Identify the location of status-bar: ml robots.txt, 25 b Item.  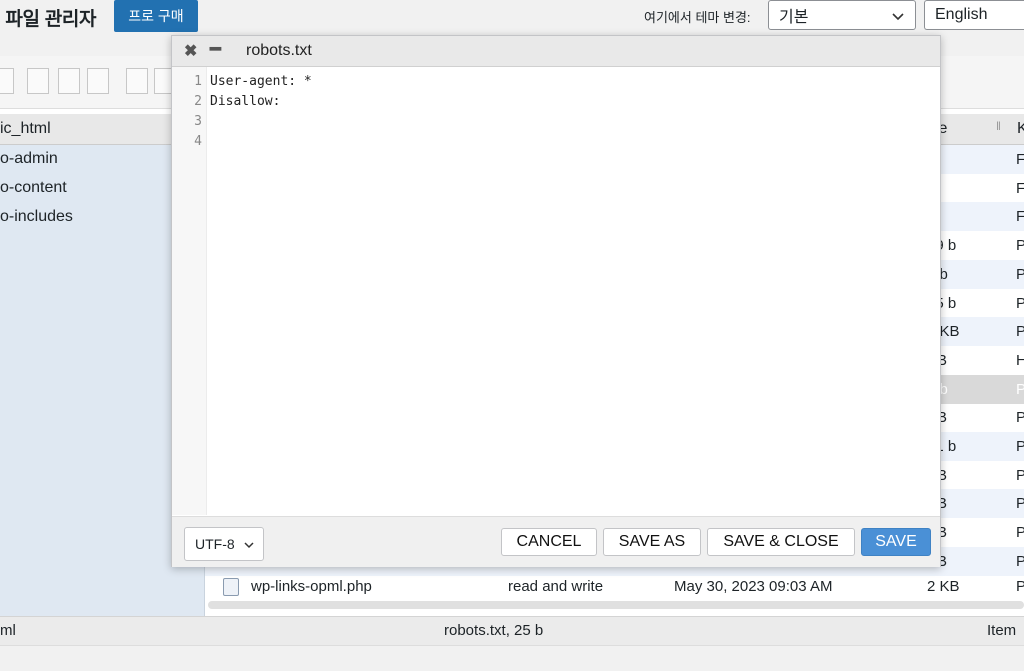
(512, 630).